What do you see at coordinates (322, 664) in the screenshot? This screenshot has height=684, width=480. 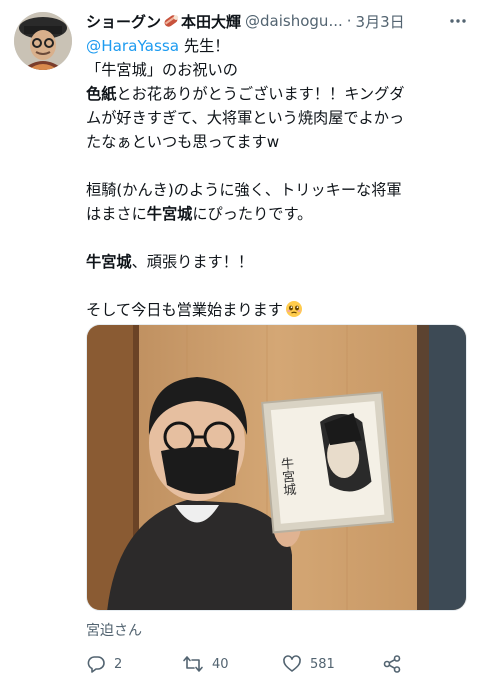 I see `like-count: 581` at bounding box center [322, 664].